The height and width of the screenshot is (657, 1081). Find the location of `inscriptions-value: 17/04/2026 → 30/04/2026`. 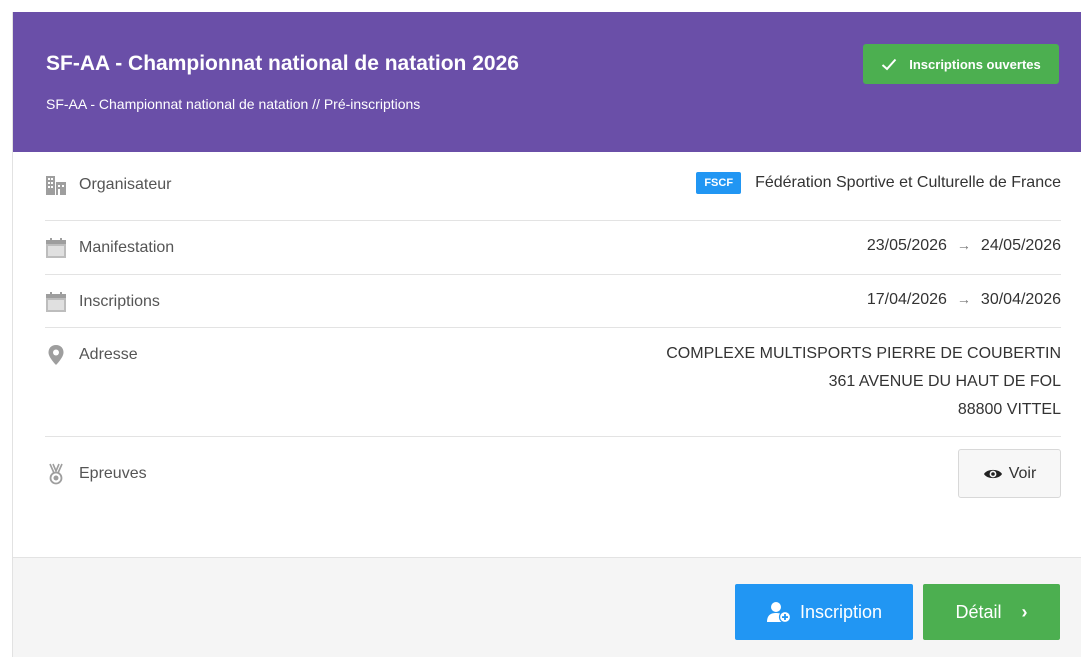

inscriptions-value: 17/04/2026 → 30/04/2026 is located at coordinates (964, 300).